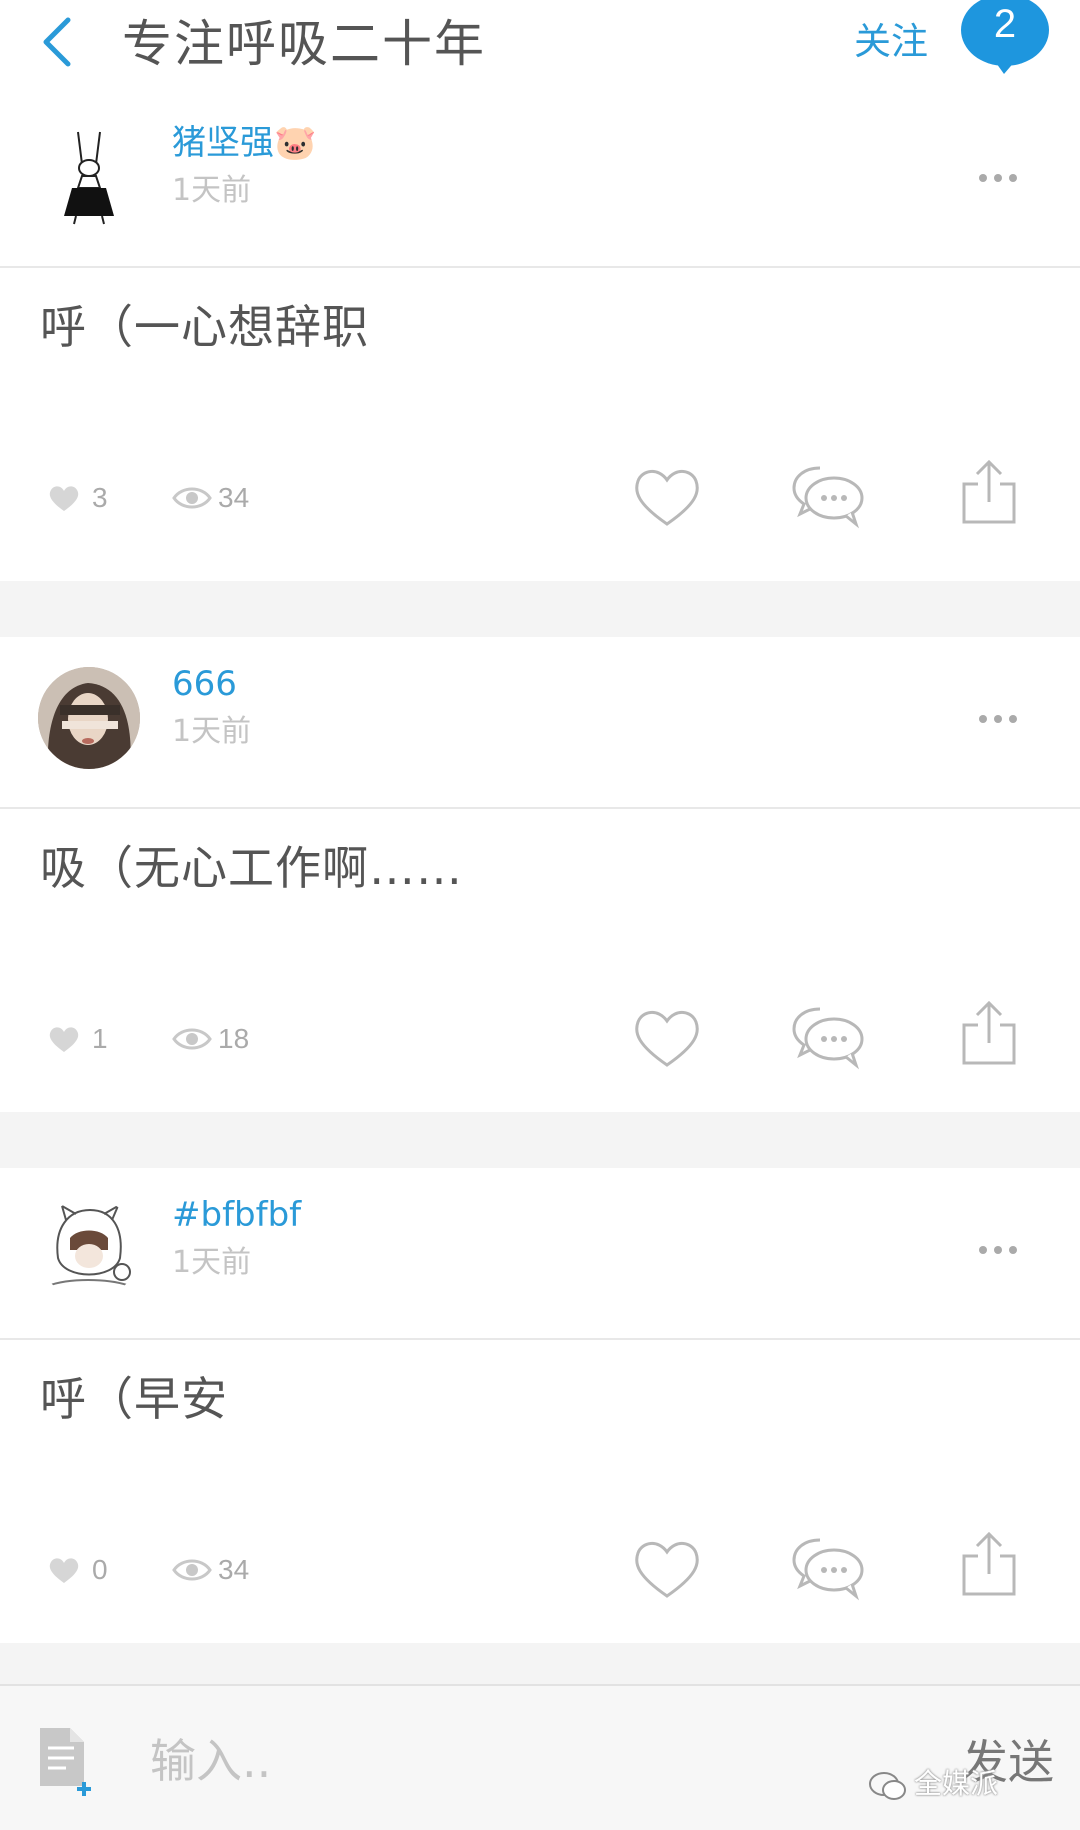  I want to click on badge-count: 2, so click(1005, 24).